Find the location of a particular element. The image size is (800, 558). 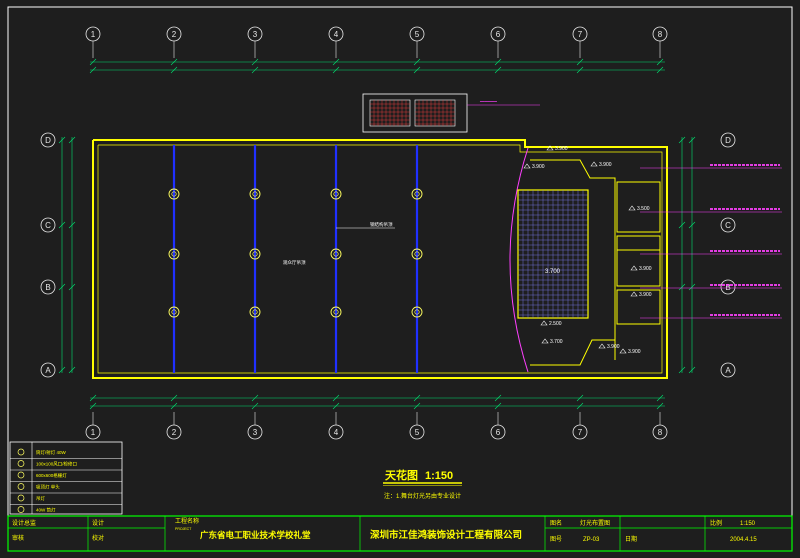

legend-label: 吊灯 is located at coordinates (40, 498).